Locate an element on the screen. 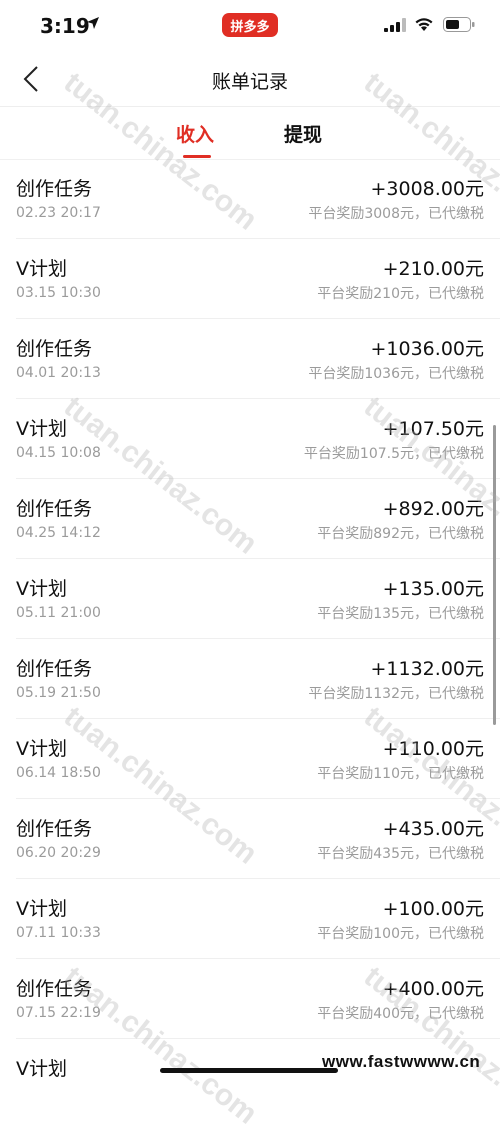 Image resolution: width=500 pixels, height=1132 pixels. record-date: 06.20 20:29 is located at coordinates (58, 853).